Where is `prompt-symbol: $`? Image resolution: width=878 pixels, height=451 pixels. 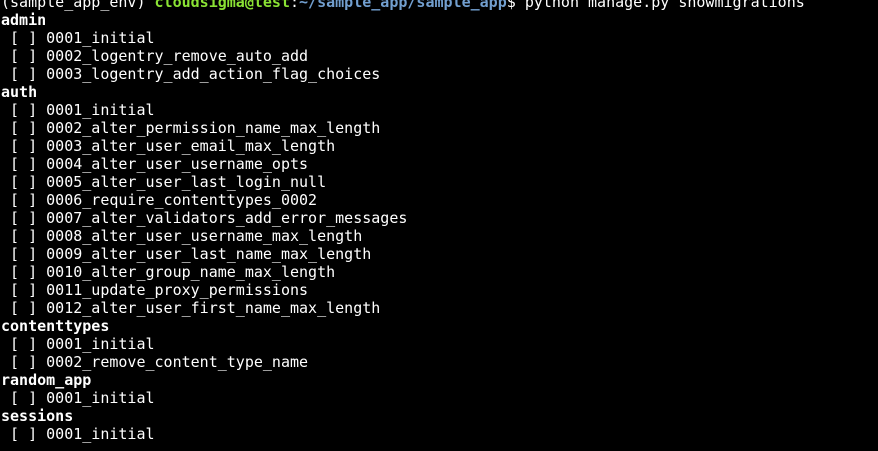
prompt-symbol: $ is located at coordinates (515, 5).